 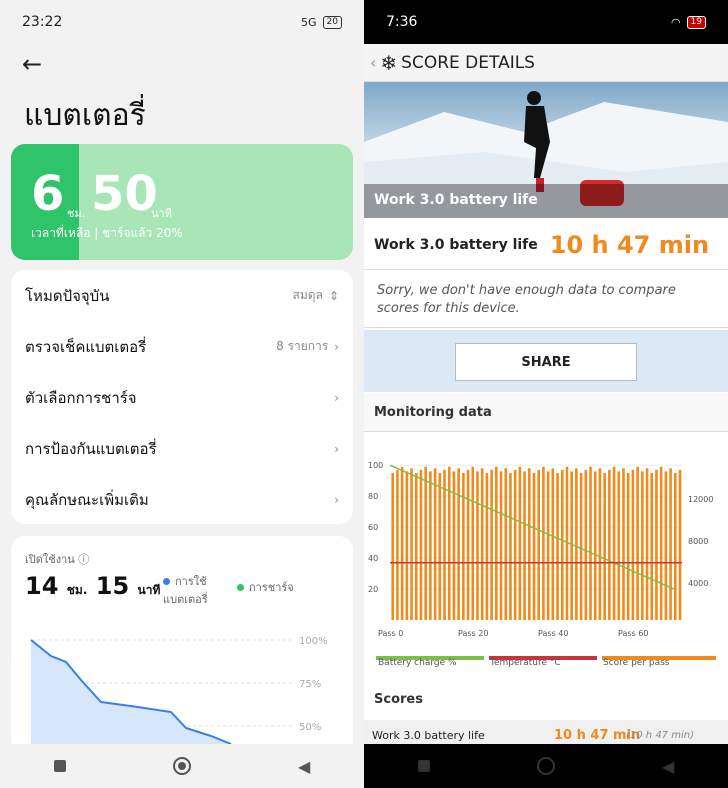 I want to click on menu-item-more-features: คุณลักษณะเพิ่มเติม ›, so click(x=182, y=499).